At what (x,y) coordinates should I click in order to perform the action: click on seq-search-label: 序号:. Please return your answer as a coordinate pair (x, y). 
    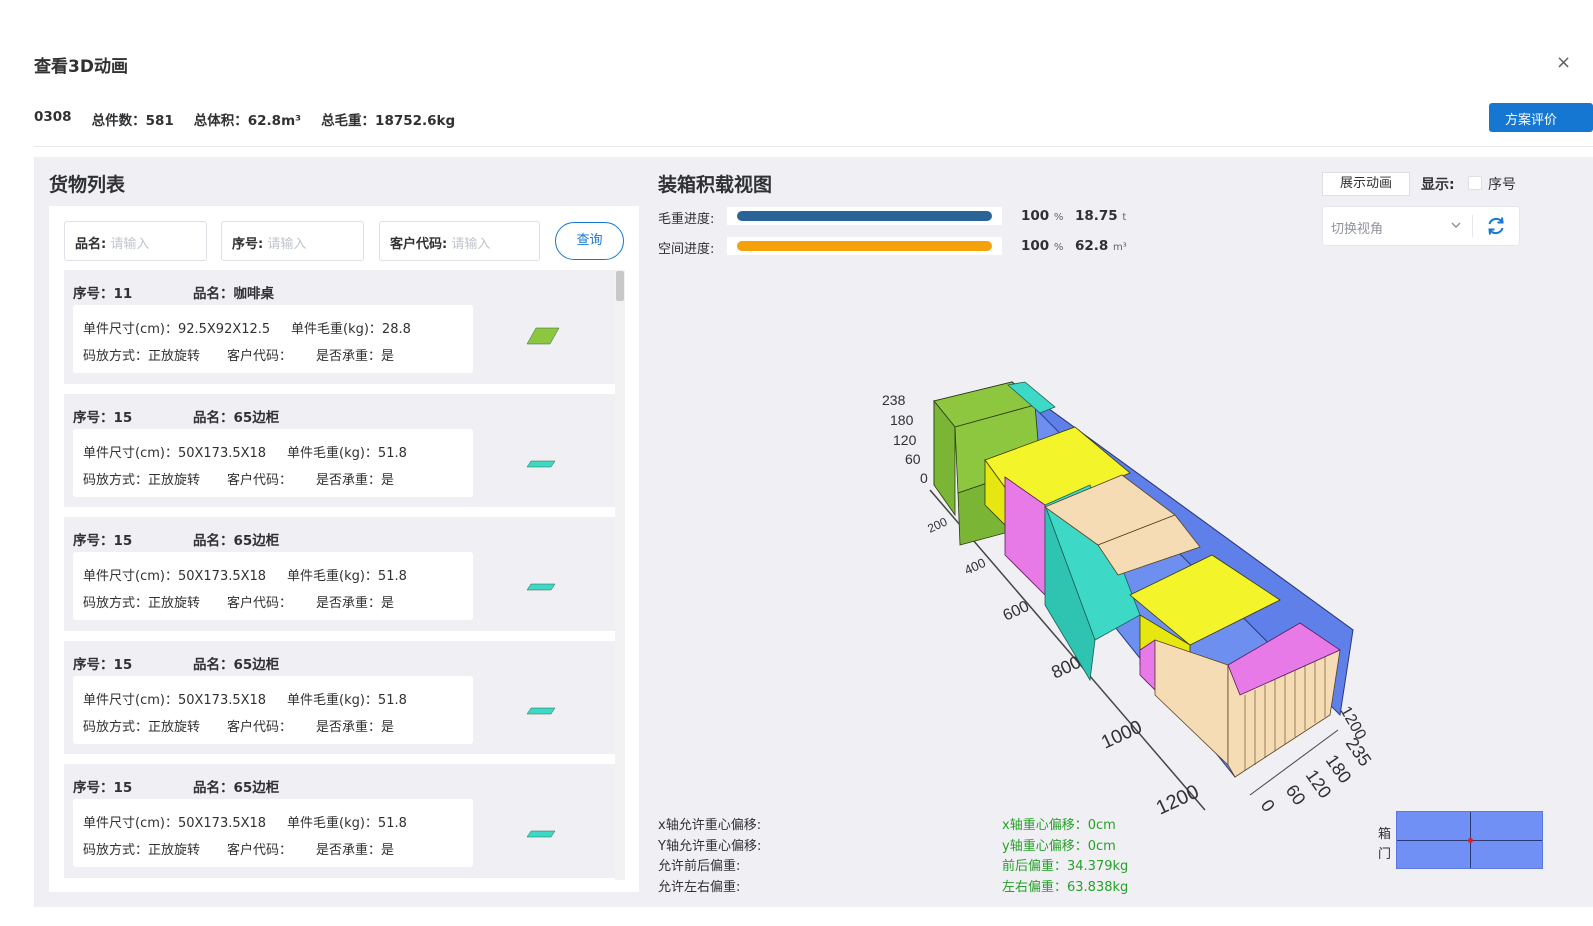
    Looking at the image, I should click on (248, 244).